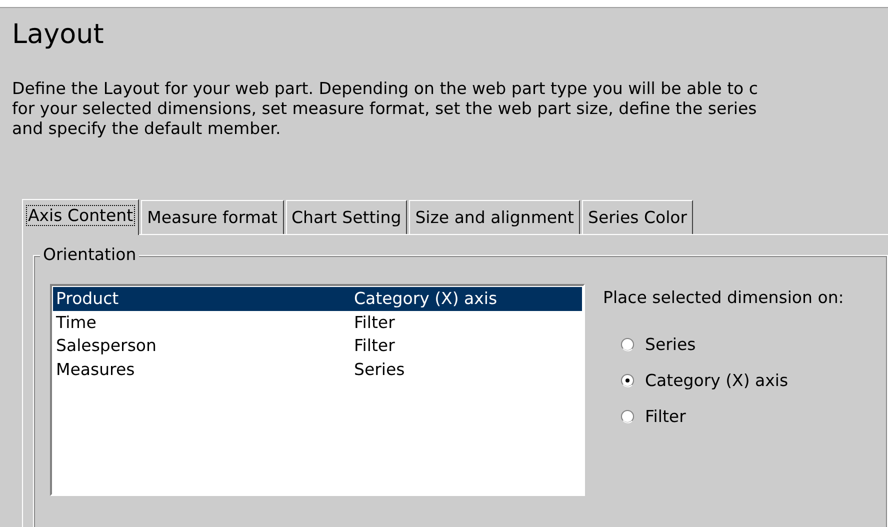  I want to click on description-text: and specify the default member., so click(146, 129).